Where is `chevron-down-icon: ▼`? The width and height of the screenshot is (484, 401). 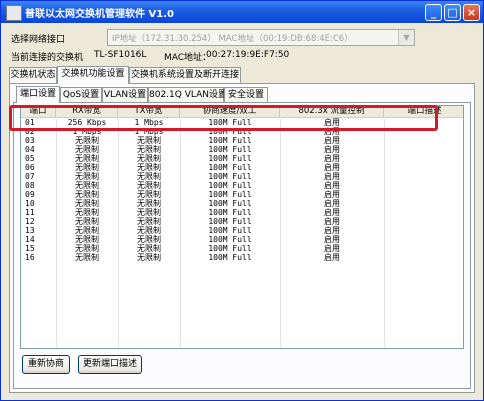
chevron-down-icon: ▼ is located at coordinates (406, 37).